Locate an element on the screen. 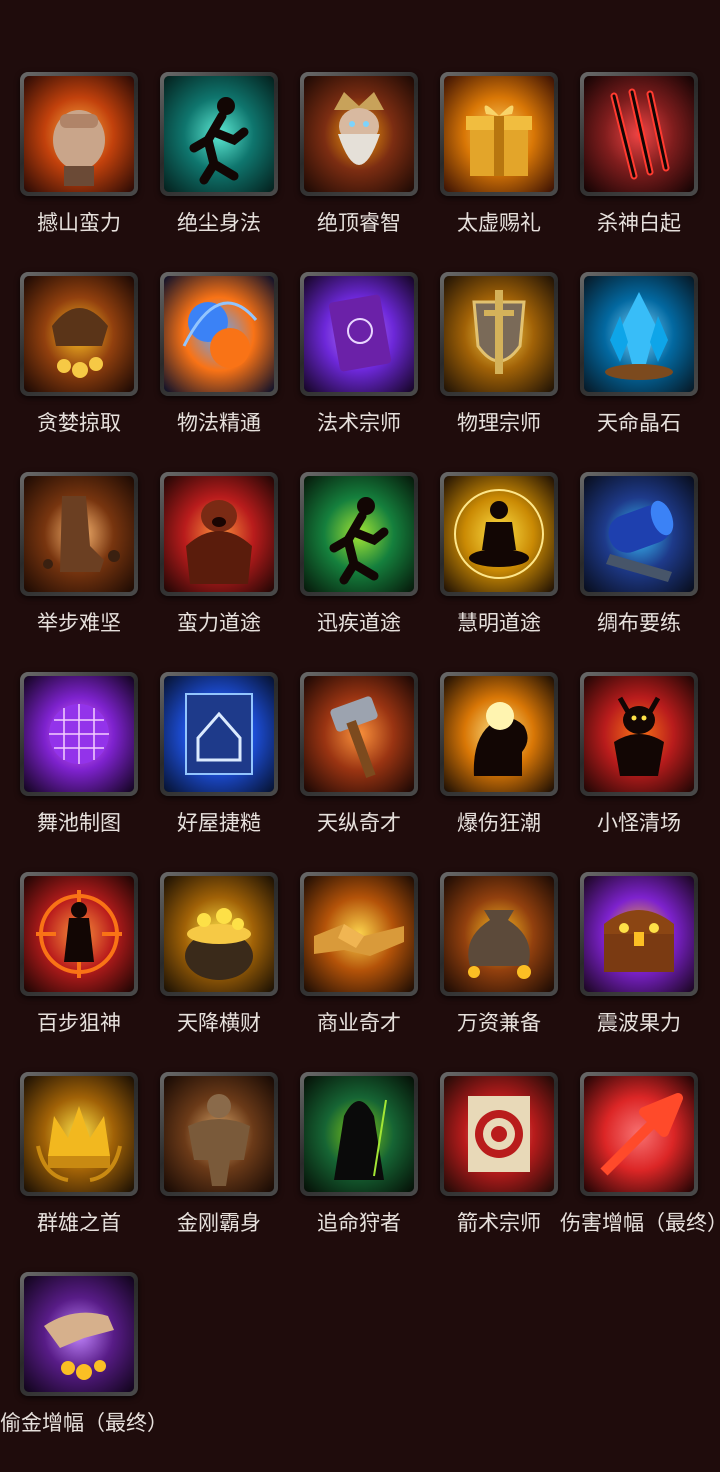 The image size is (720, 1472). skill-label: 绝尘身法 is located at coordinates (219, 223).